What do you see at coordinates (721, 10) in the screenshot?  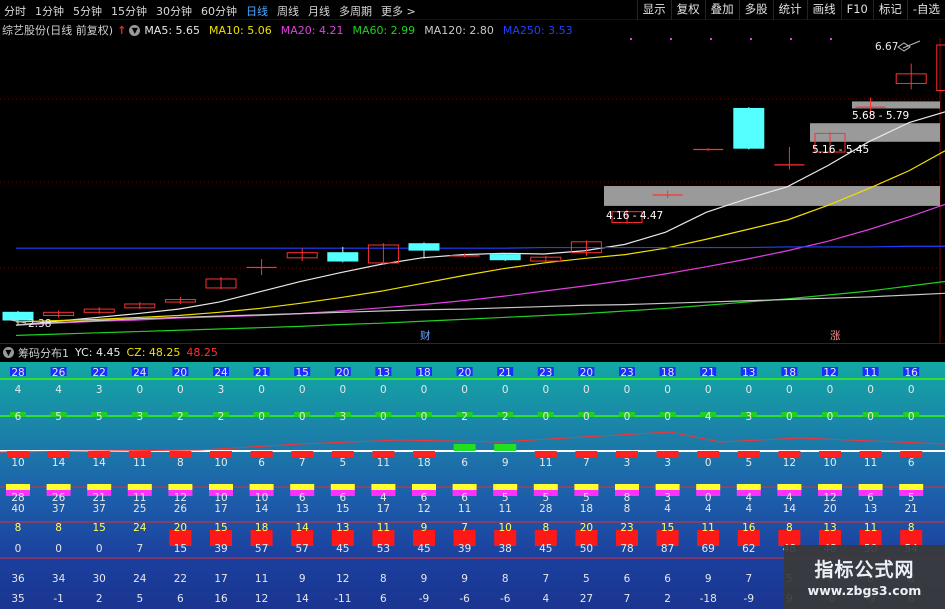 I see `toolbar-button: 叠加` at bounding box center [721, 10].